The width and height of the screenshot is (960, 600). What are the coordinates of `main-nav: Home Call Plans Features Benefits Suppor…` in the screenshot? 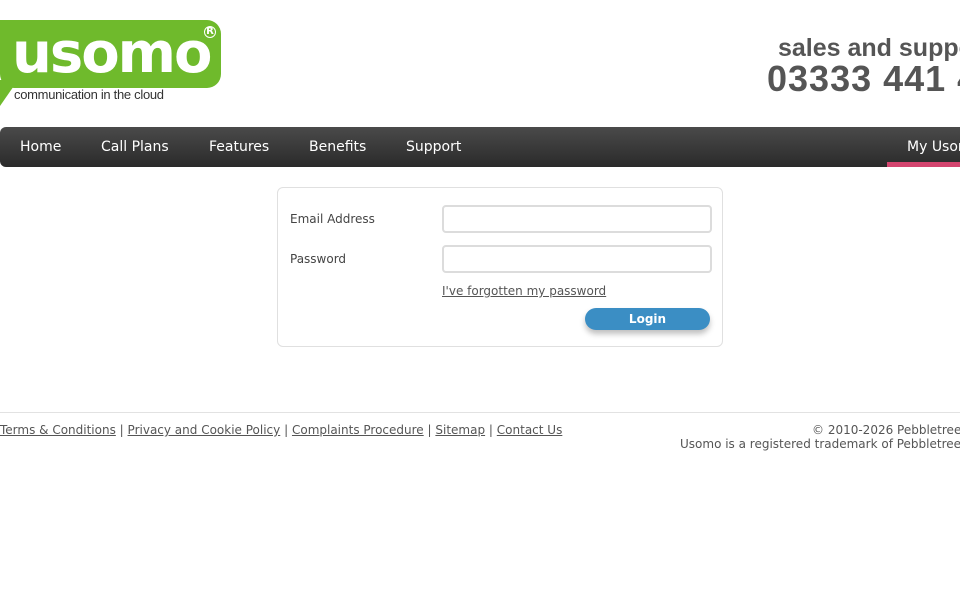 It's located at (480, 147).